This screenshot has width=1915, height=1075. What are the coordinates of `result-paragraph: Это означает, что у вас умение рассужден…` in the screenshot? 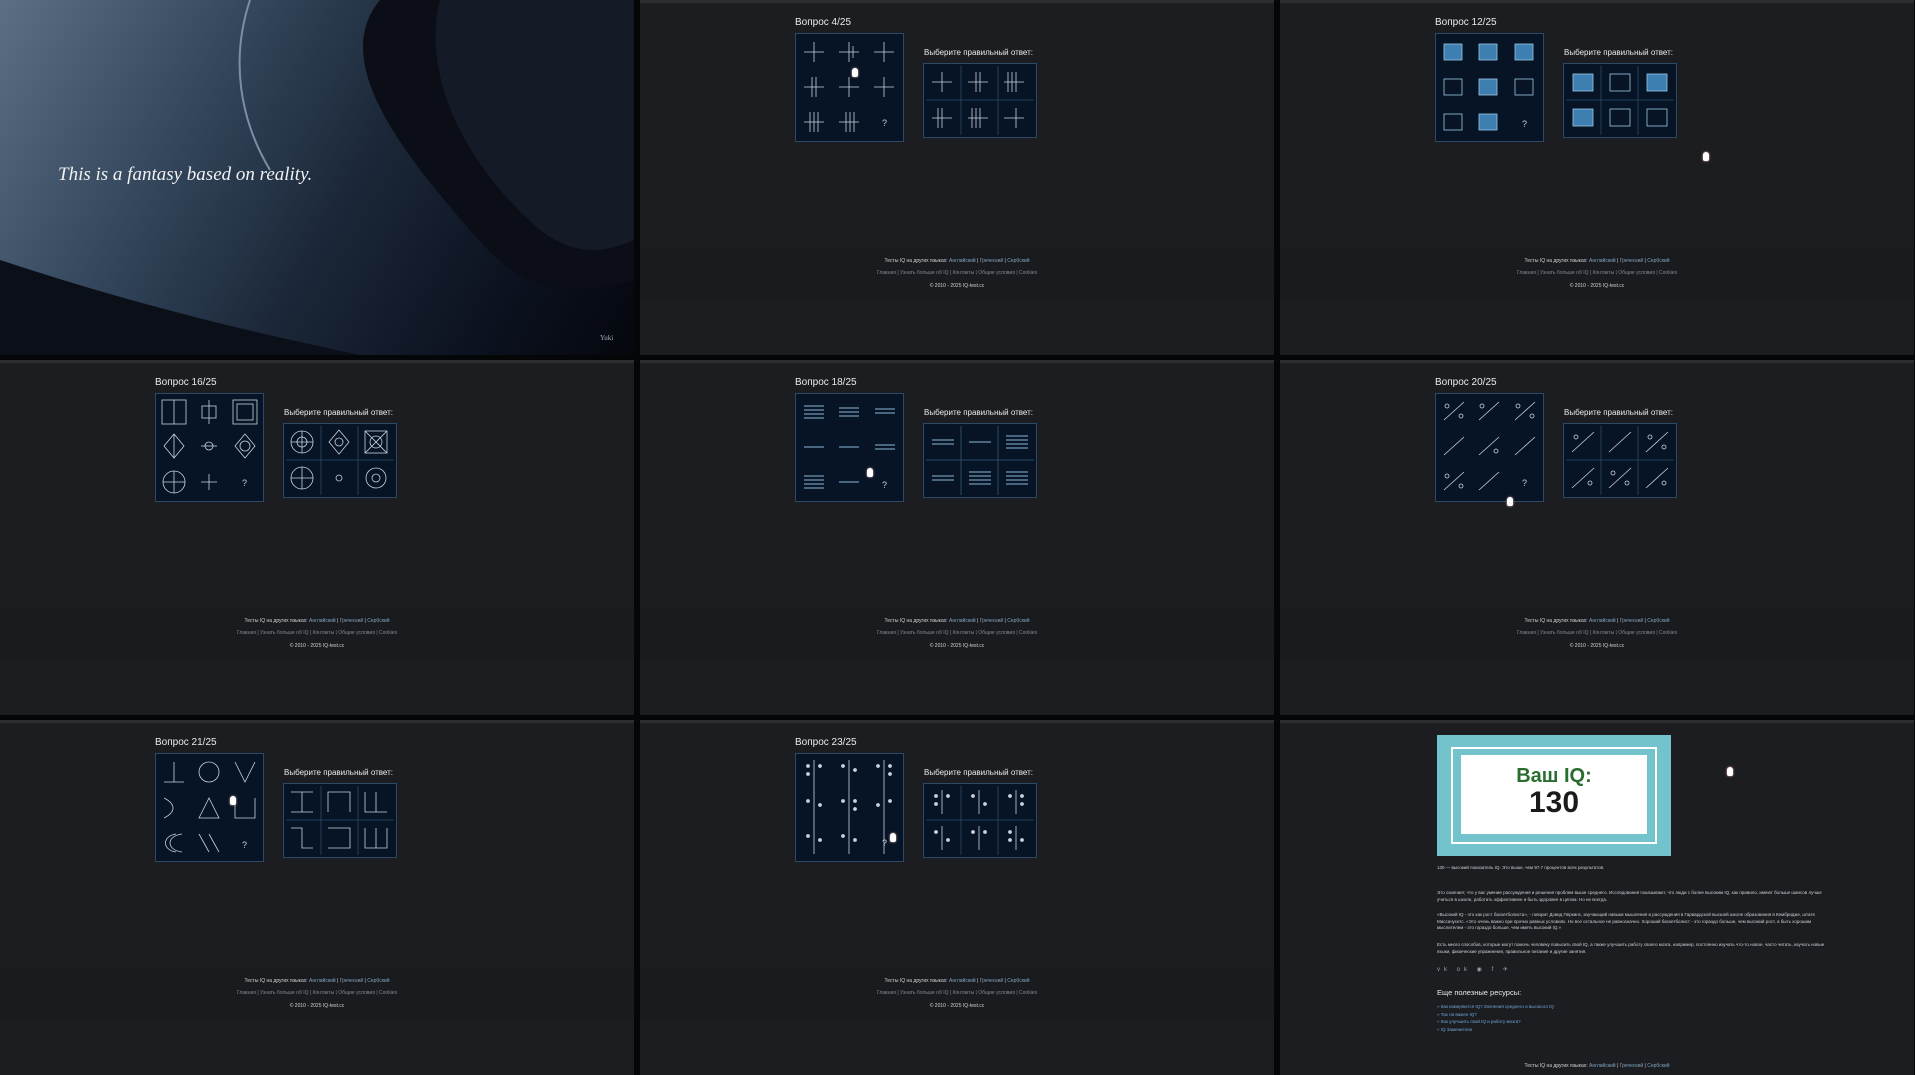 It's located at (1629, 896).